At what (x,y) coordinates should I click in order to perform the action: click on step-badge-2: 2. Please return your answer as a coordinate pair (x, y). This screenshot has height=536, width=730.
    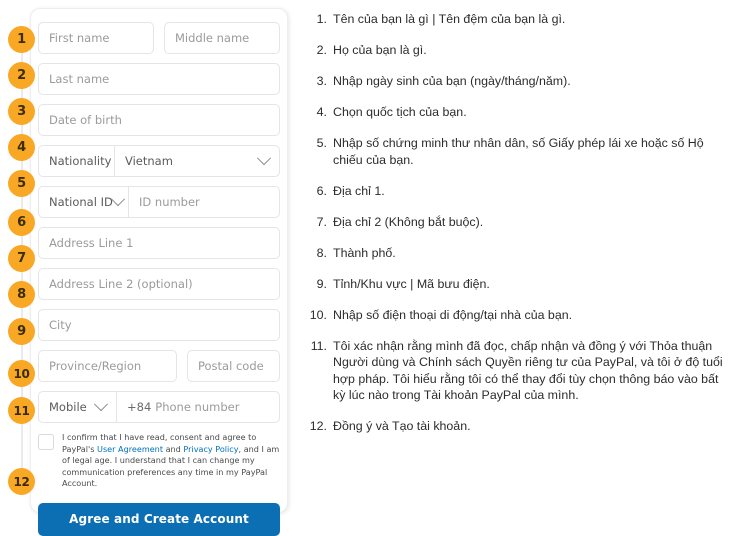
    Looking at the image, I should click on (21, 75).